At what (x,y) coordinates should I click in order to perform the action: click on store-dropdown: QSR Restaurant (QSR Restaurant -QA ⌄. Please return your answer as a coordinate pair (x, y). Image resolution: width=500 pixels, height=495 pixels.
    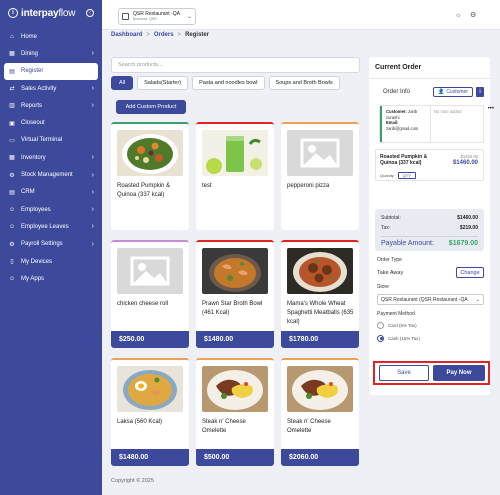
    Looking at the image, I should click on (430, 299).